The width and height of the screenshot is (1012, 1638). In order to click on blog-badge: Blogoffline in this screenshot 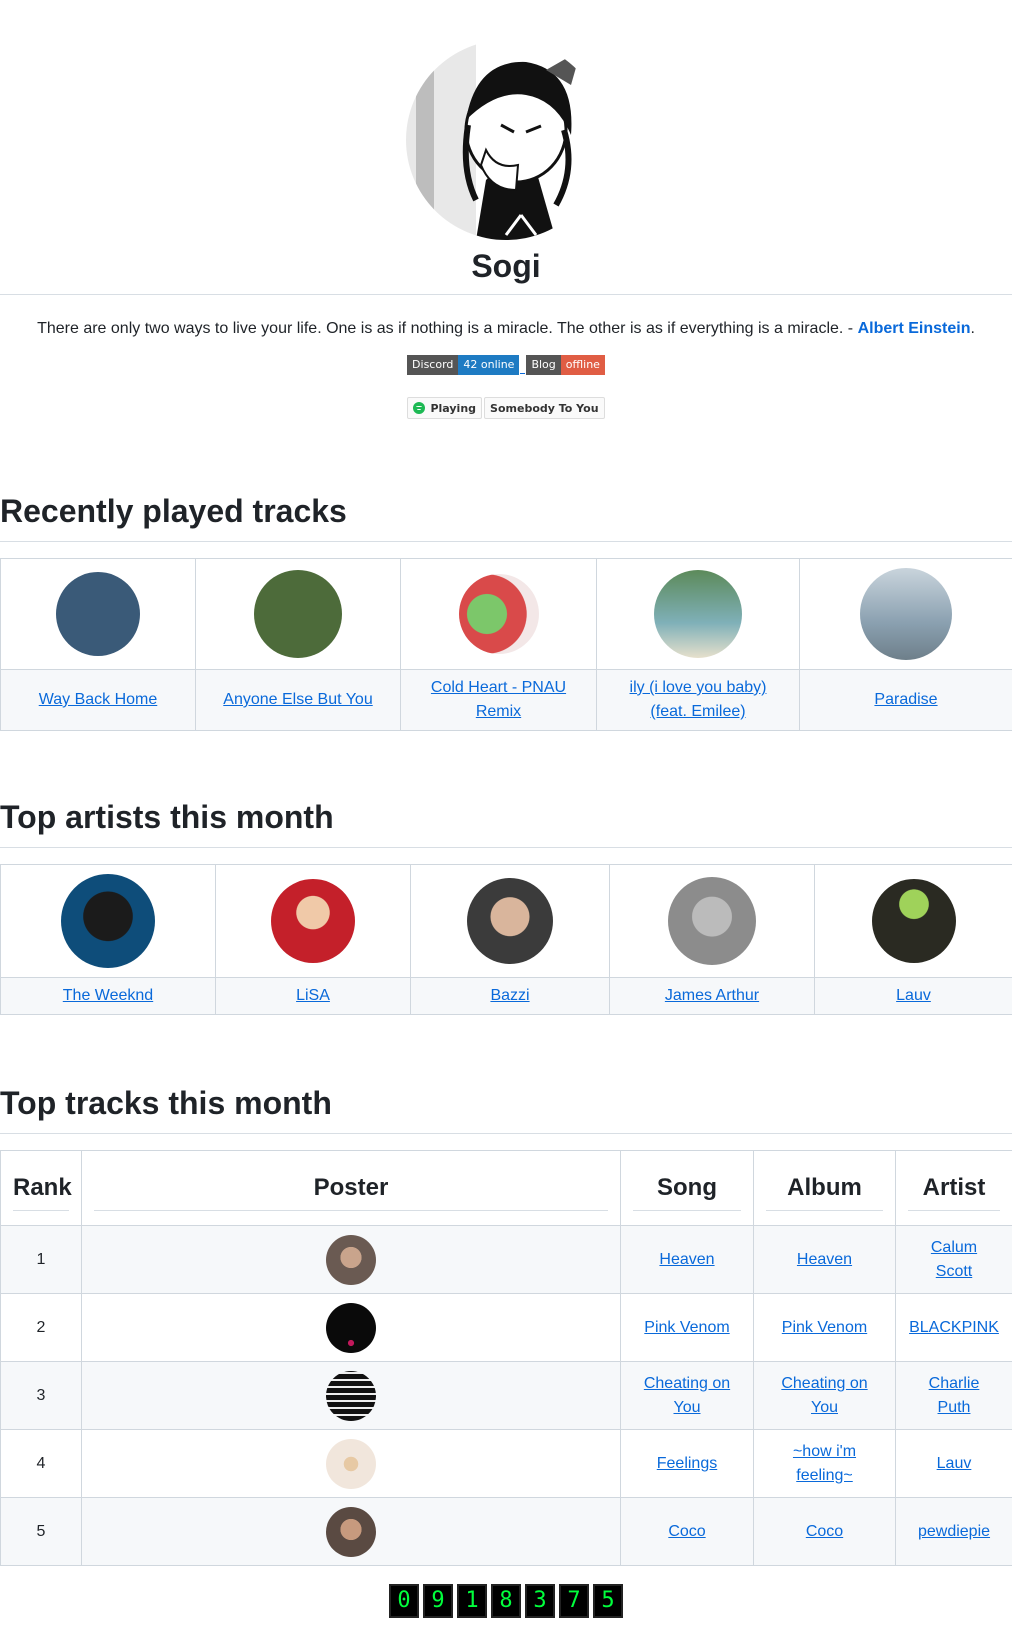, I will do `click(565, 365)`.